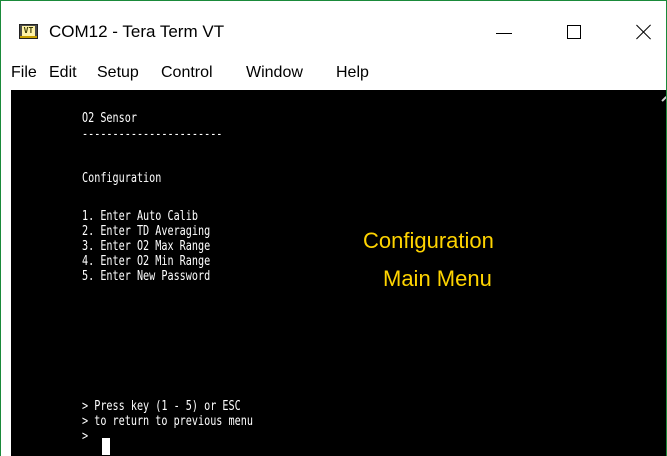 This screenshot has height=456, width=667. Describe the element at coordinates (274, 73) in the screenshot. I see `menu-window: Window` at that location.